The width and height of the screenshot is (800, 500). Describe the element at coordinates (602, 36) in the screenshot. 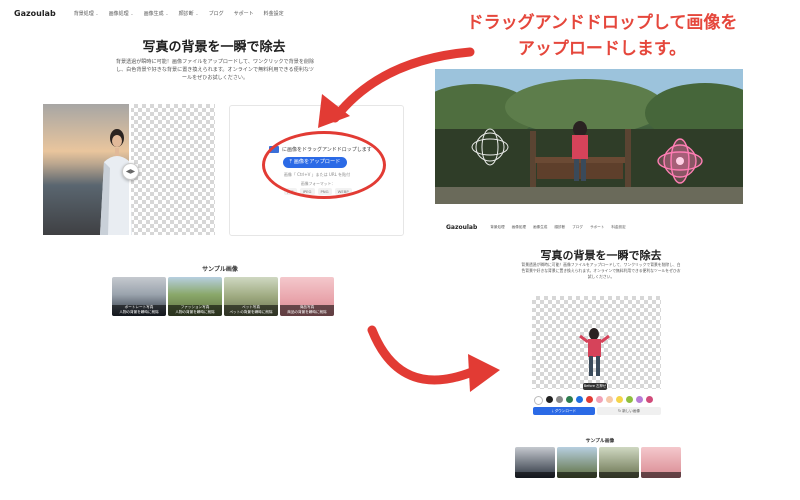

I see `instruction-headline: ドラッグアンドドロップして画像を アップロードします。` at that location.